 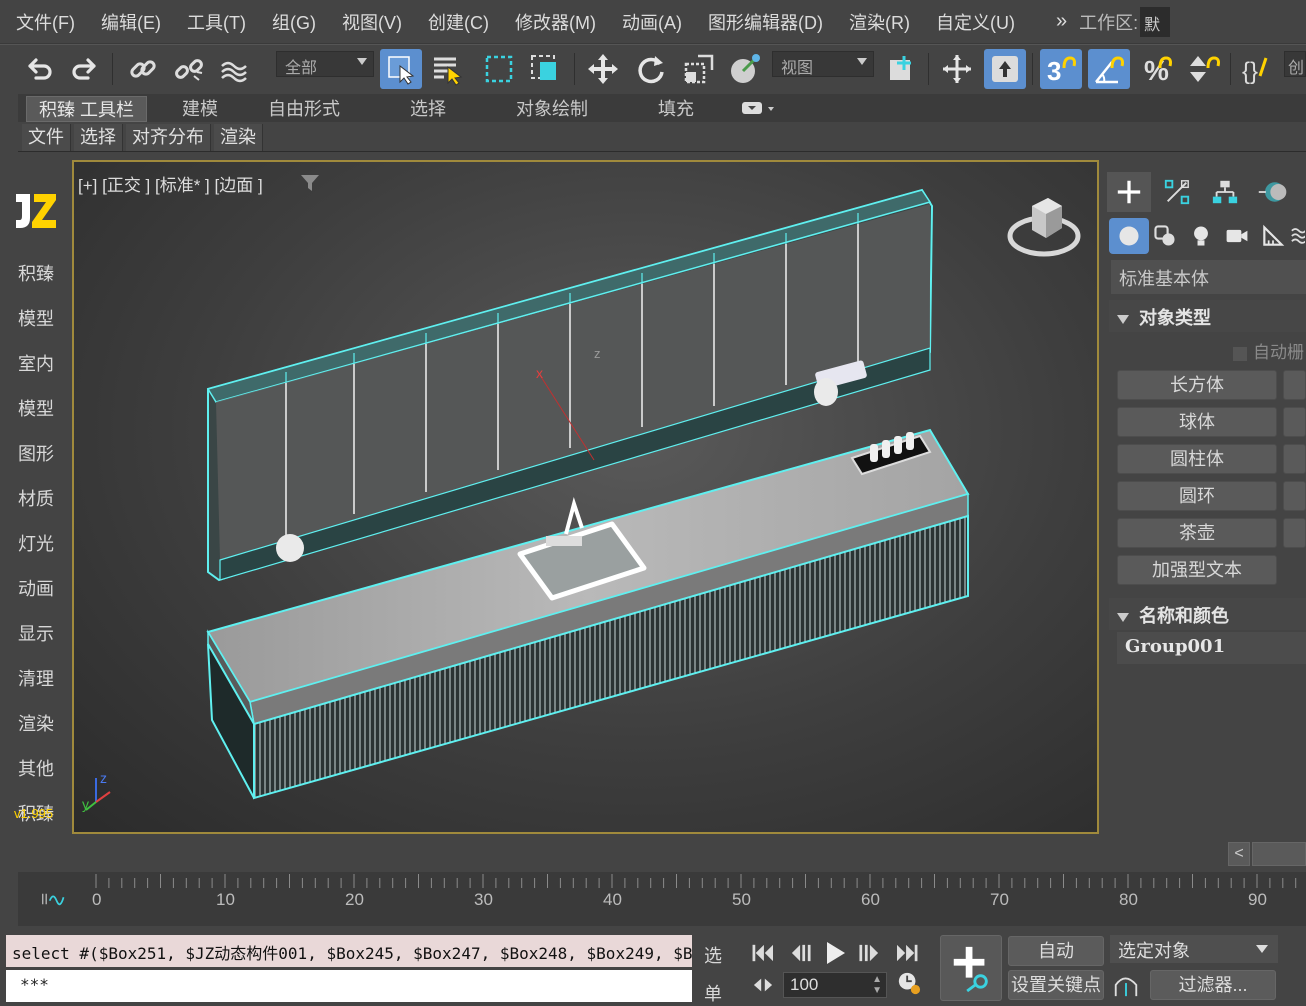 What do you see at coordinates (1294, 496) in the screenshot?
I see `pyramid-button` at bounding box center [1294, 496].